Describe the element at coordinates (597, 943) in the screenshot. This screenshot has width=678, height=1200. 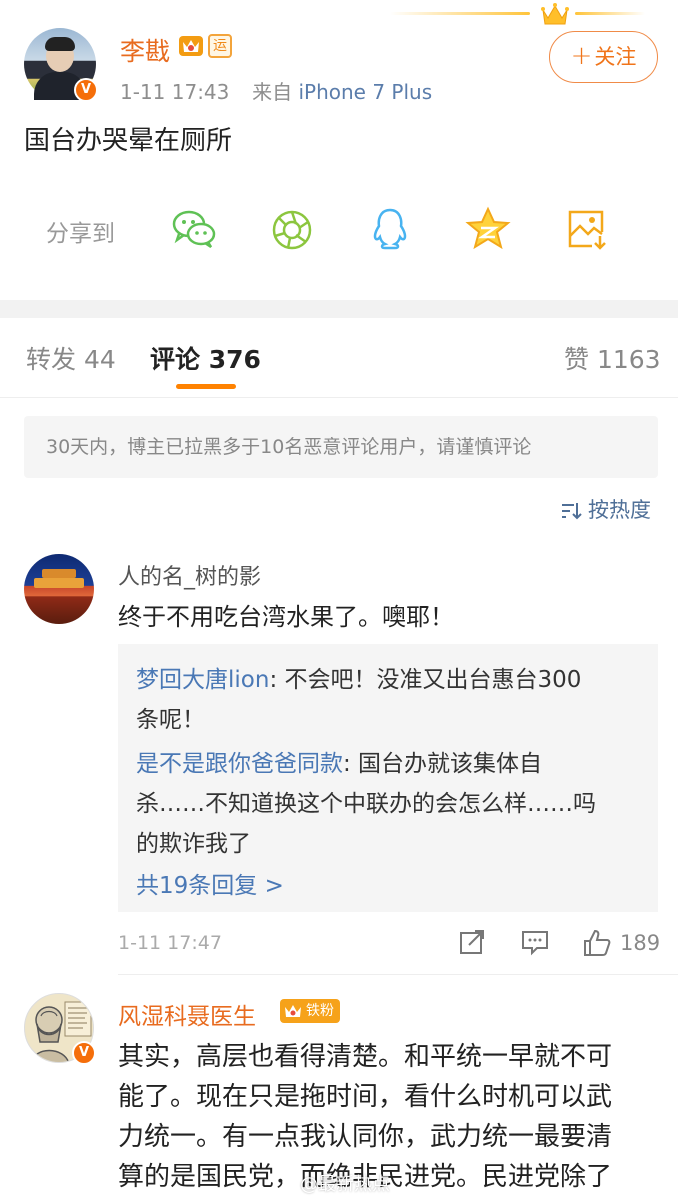
I see `like-icon` at that location.